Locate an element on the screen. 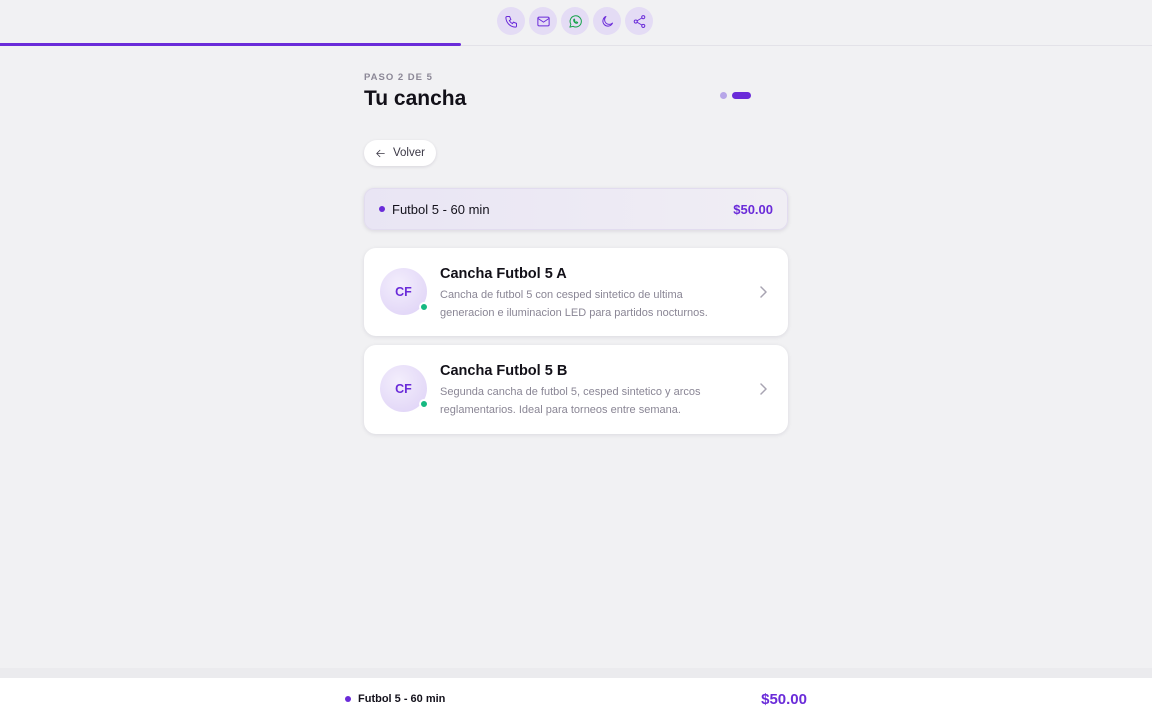  top-bar is located at coordinates (576, 23).